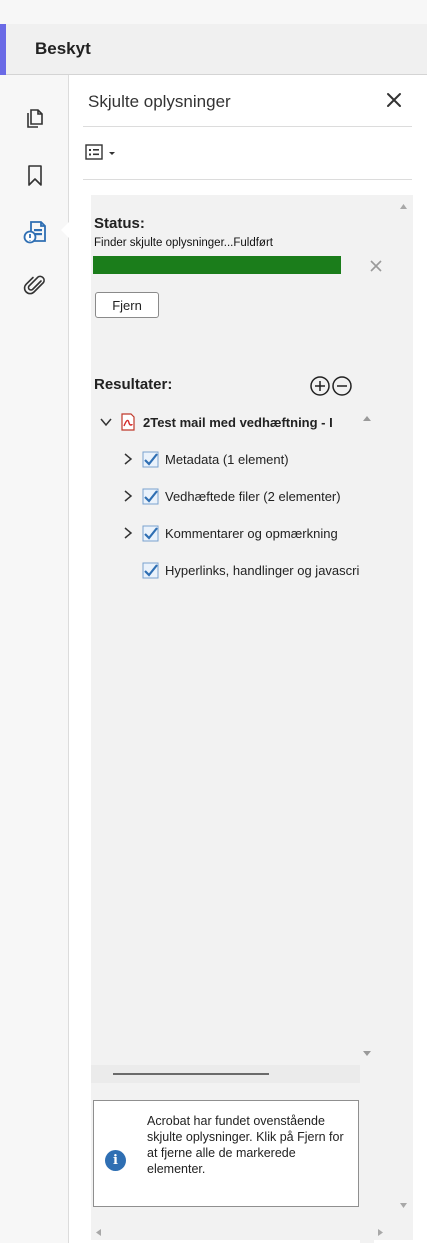 This screenshot has height=1243, width=427. I want to click on redact-button, so click(35, 232).